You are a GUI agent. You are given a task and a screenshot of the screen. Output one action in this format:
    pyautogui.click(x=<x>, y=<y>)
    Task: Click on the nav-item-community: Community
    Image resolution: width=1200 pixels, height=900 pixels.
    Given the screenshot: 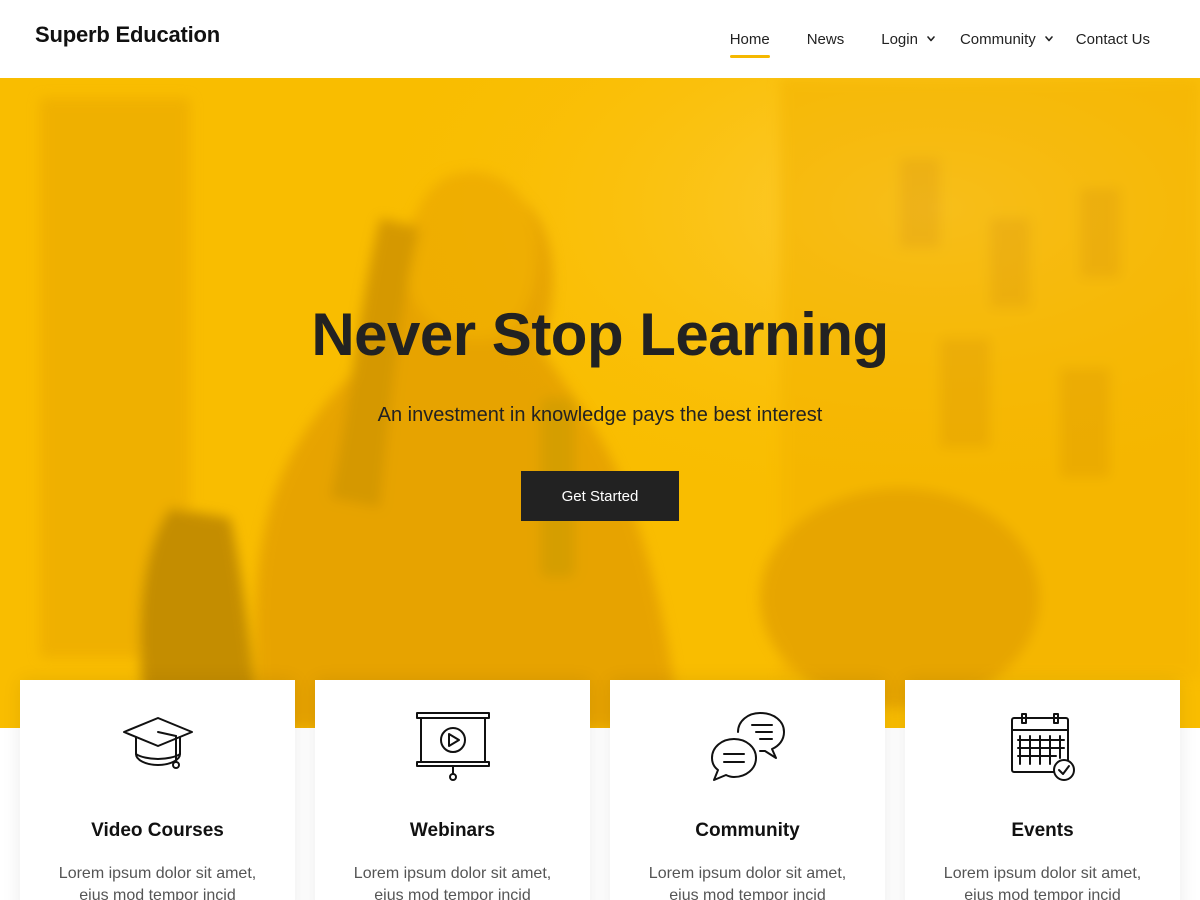 What is the action you would take?
    pyautogui.click(x=1007, y=39)
    